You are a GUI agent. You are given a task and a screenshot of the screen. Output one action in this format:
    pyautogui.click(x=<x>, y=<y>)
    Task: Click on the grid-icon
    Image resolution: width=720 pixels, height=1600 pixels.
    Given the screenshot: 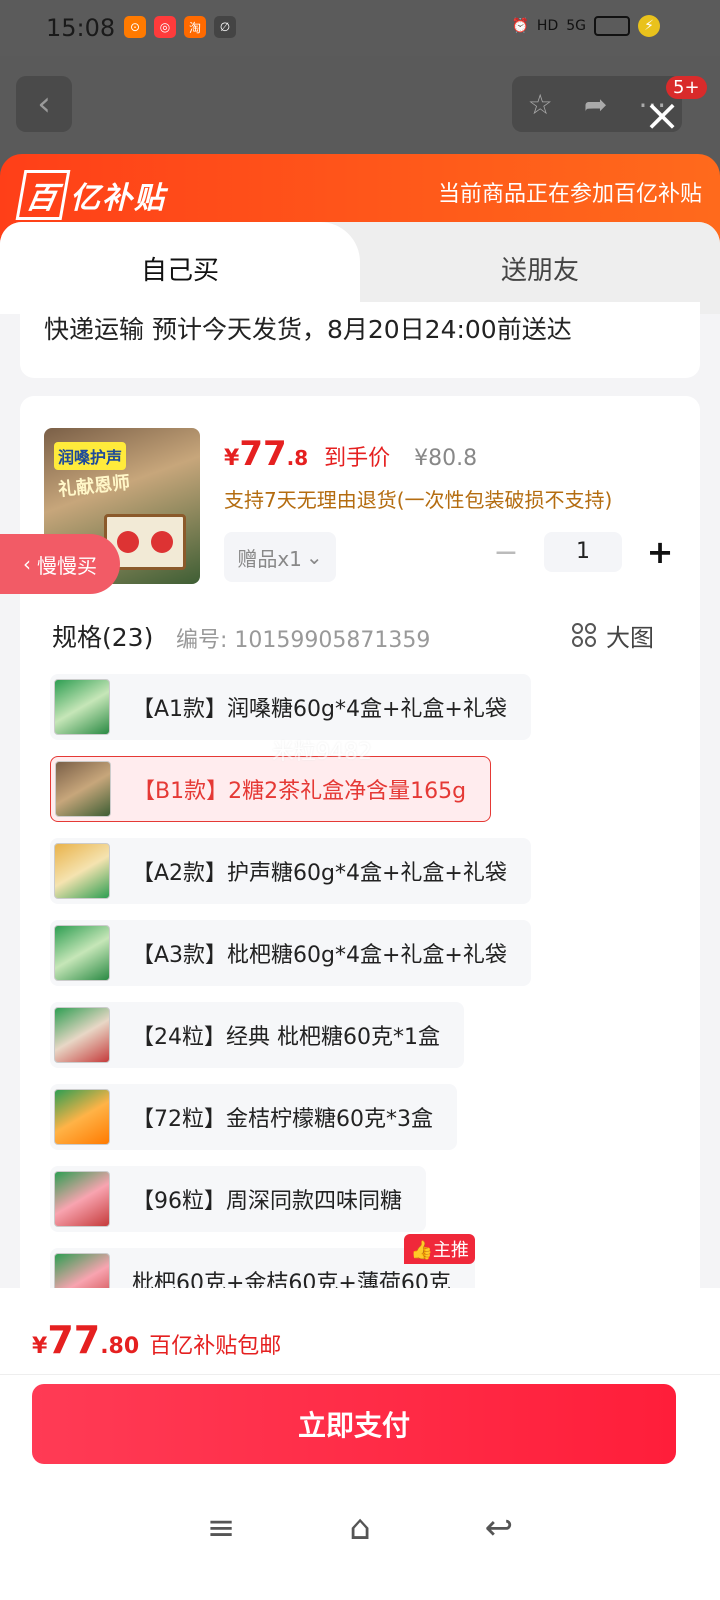 What is the action you would take?
    pyautogui.click(x=585, y=635)
    